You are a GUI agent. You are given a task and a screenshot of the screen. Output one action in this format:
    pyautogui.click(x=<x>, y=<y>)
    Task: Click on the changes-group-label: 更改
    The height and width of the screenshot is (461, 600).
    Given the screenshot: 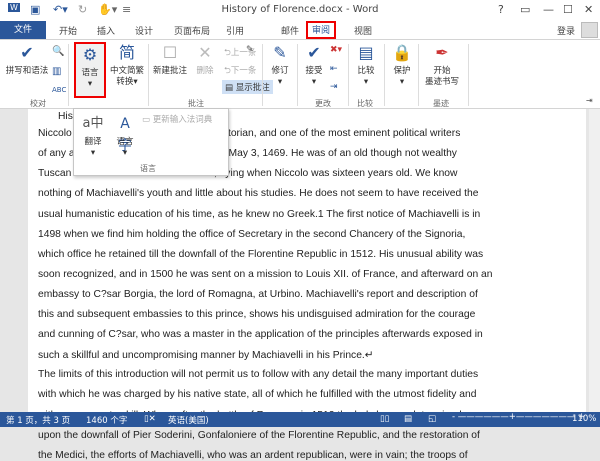 What is the action you would take?
    pyautogui.click(x=323, y=103)
    